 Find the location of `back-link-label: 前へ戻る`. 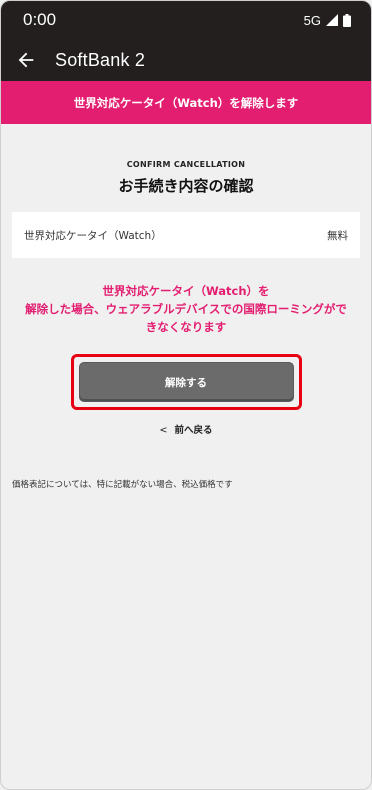

back-link-label: 前へ戻る is located at coordinates (193, 430).